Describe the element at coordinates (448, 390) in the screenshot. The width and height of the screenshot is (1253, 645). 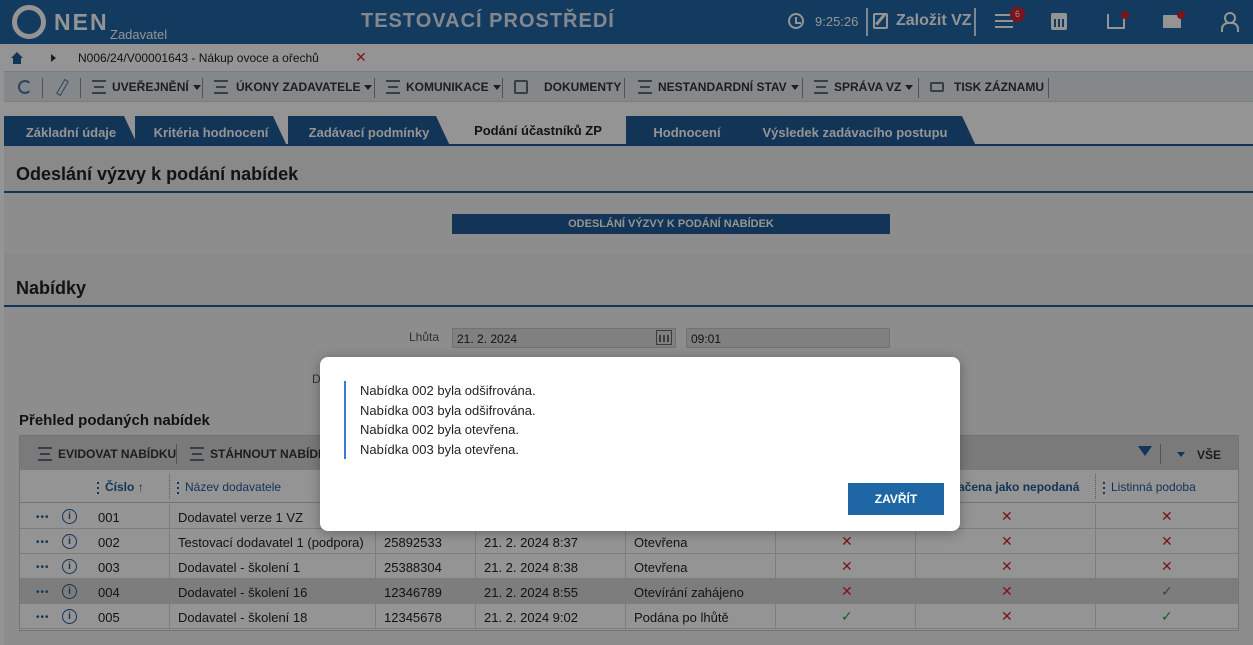
I see `message-line: Nabídka 002 byla odšifrována.` at that location.